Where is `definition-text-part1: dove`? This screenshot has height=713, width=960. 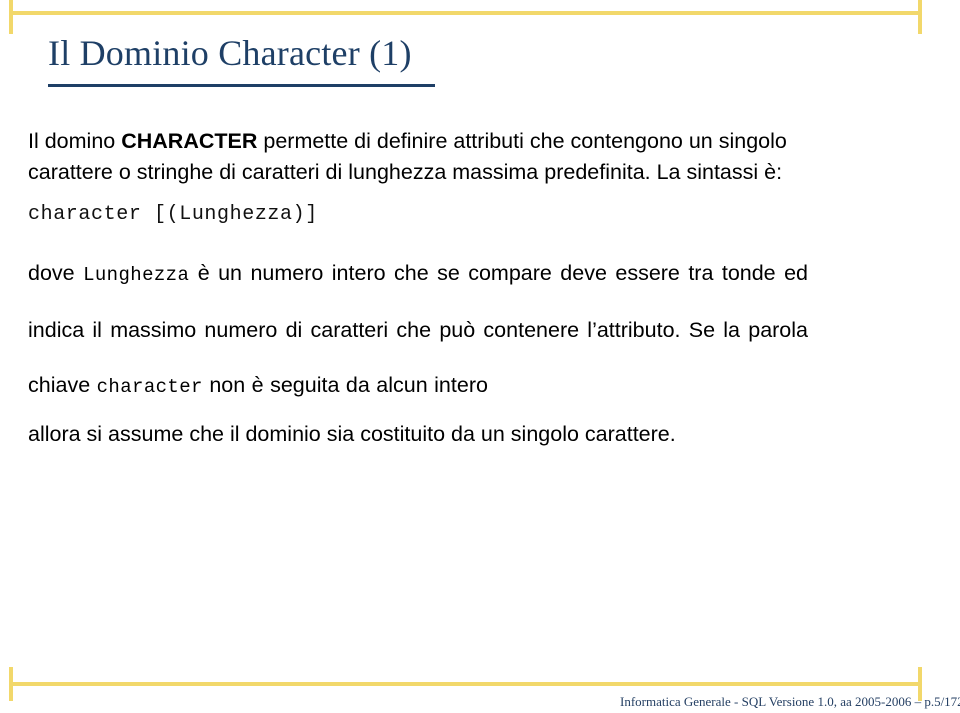 definition-text-part1: dove is located at coordinates (56, 273).